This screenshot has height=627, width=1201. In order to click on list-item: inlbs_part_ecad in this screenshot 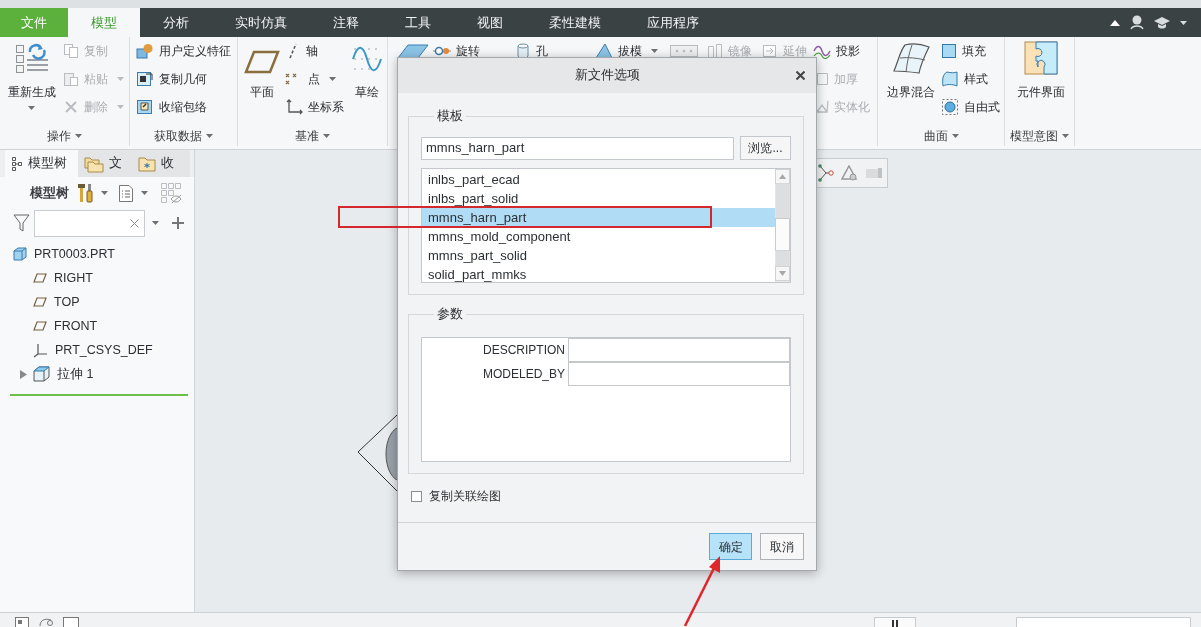, I will do `click(598, 179)`.